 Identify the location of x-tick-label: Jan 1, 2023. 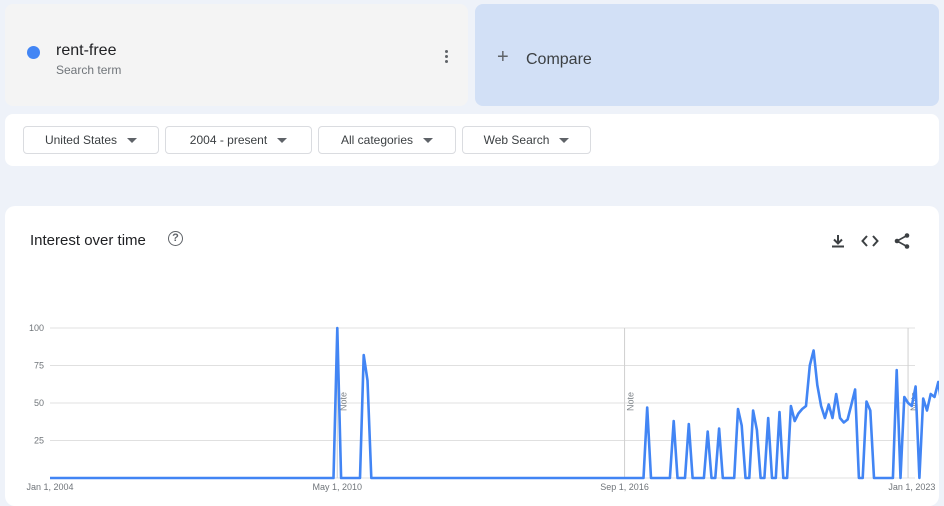
(911, 487).